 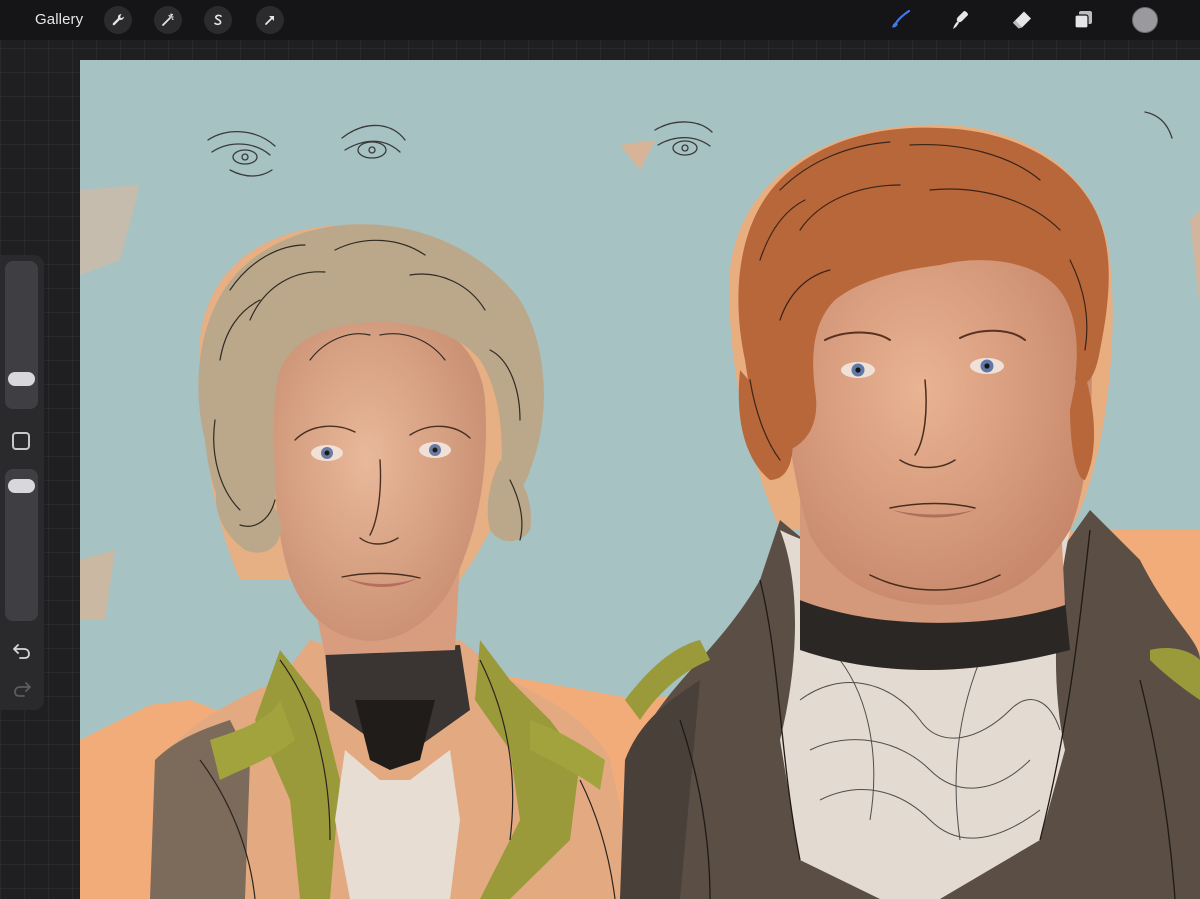 I want to click on undo-arrow-icon, so click(x=21, y=651).